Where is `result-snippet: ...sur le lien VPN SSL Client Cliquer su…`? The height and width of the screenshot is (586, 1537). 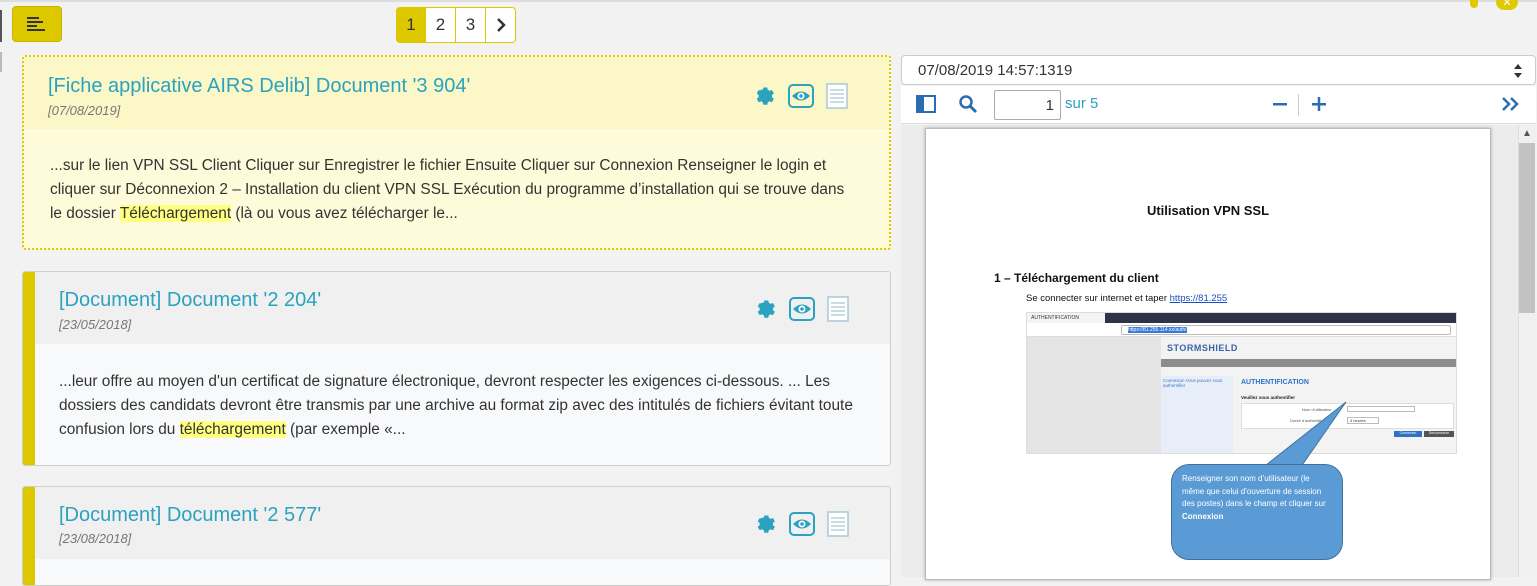
result-snippet: ...sur le lien VPN SSL Client Cliquer su… is located at coordinates (455, 190).